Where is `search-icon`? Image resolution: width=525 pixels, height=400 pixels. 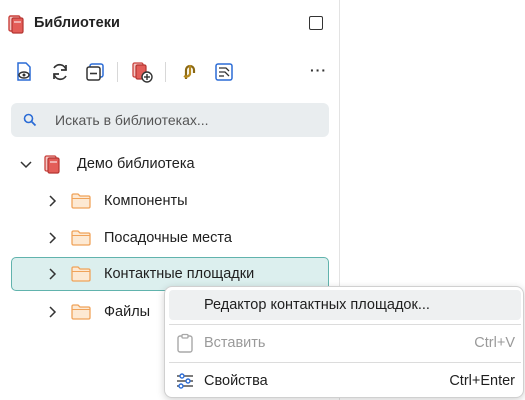
search-icon is located at coordinates (30, 120).